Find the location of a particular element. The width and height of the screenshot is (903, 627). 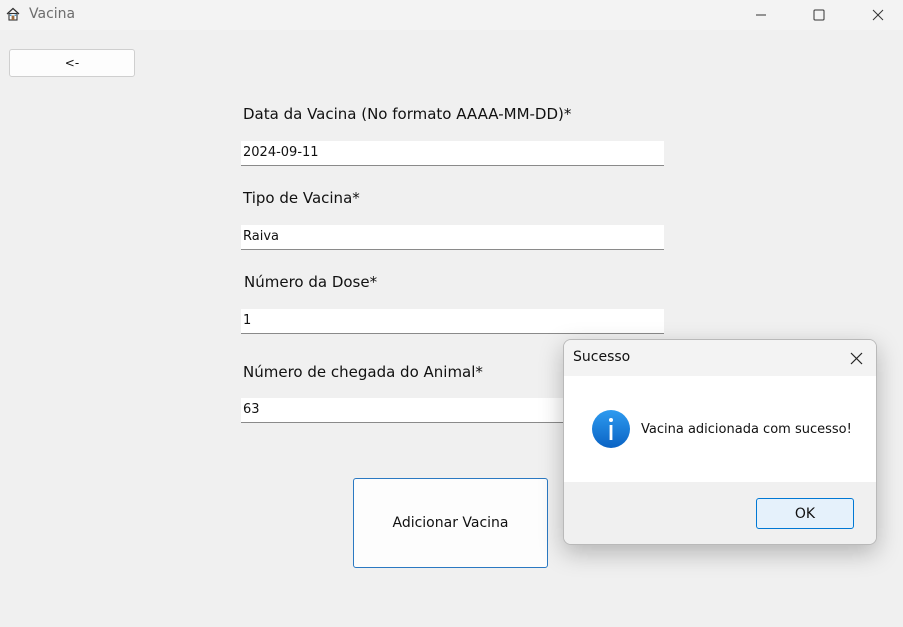

vaccine-date-label: Data da Vacina (No formato AAAA-MM-DD)* is located at coordinates (407, 114).